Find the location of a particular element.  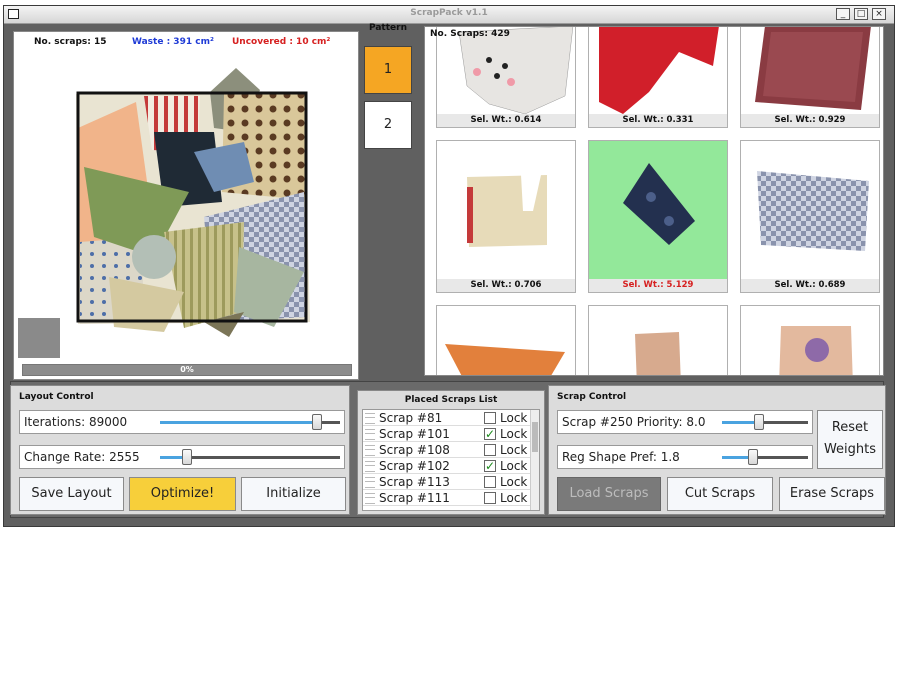

scrap-cell-3: Sel. Wt.: 0.929 is located at coordinates (810, 77).